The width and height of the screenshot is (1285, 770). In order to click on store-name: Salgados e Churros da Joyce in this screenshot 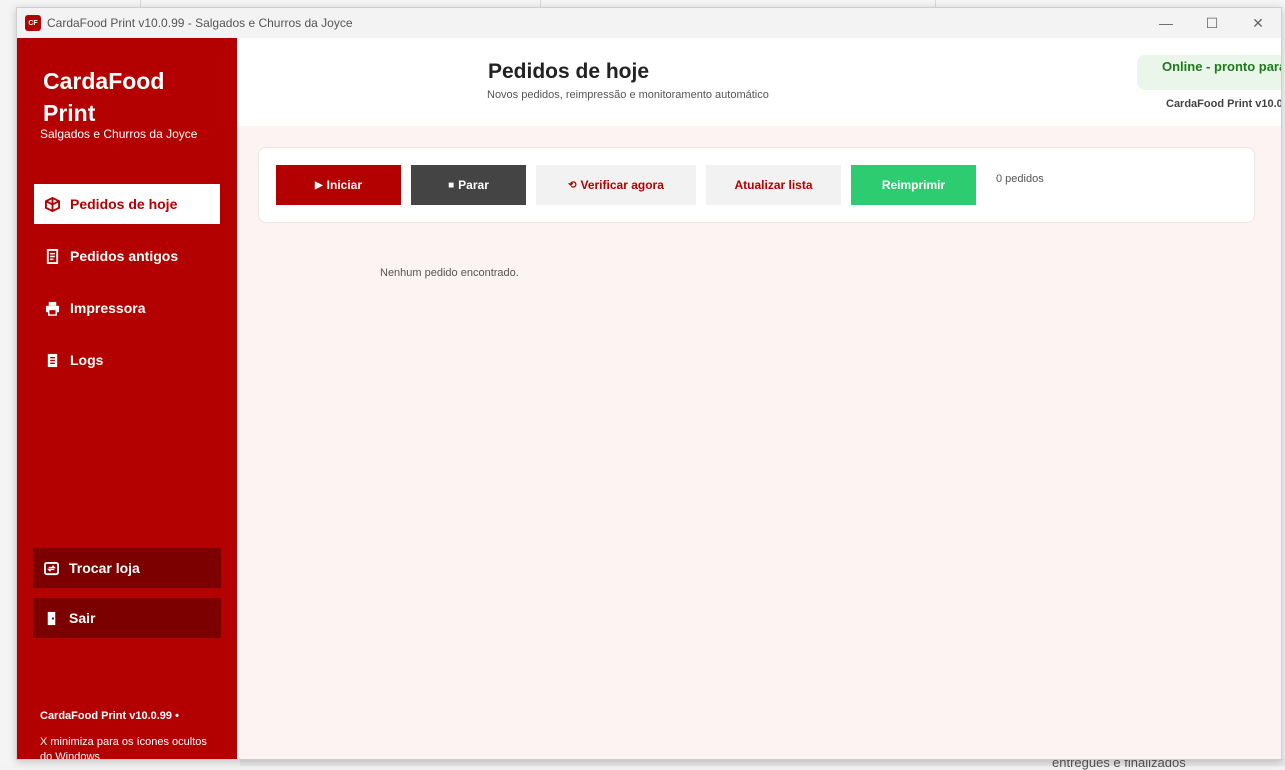, I will do `click(119, 134)`.